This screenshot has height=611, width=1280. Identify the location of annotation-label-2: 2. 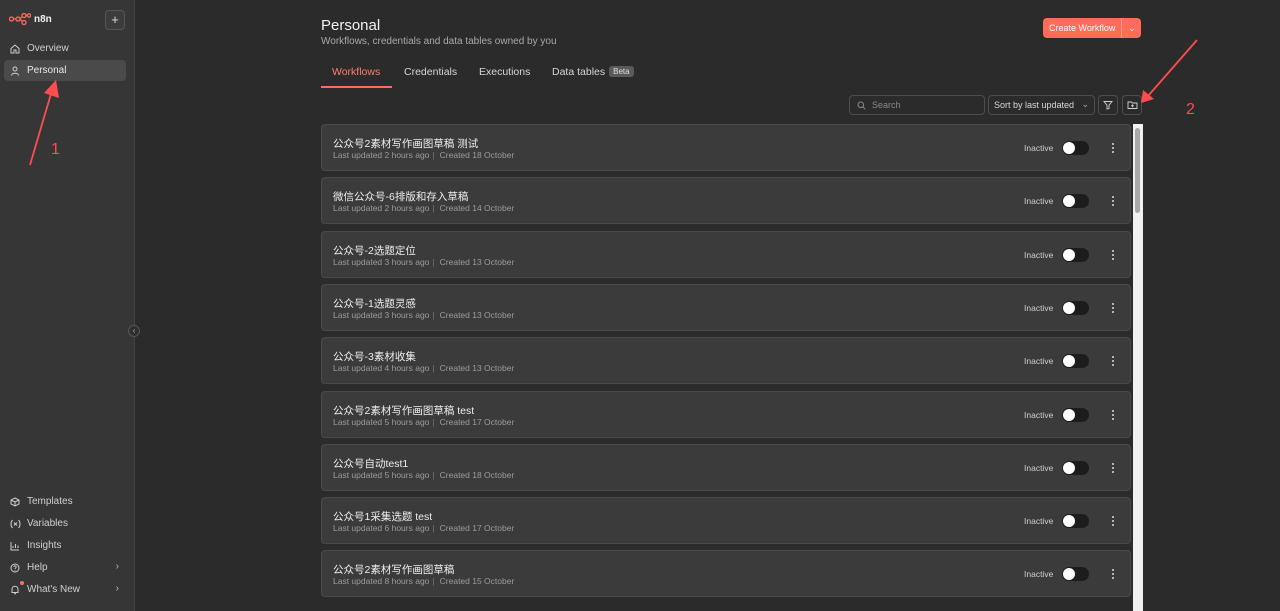
(1190, 109).